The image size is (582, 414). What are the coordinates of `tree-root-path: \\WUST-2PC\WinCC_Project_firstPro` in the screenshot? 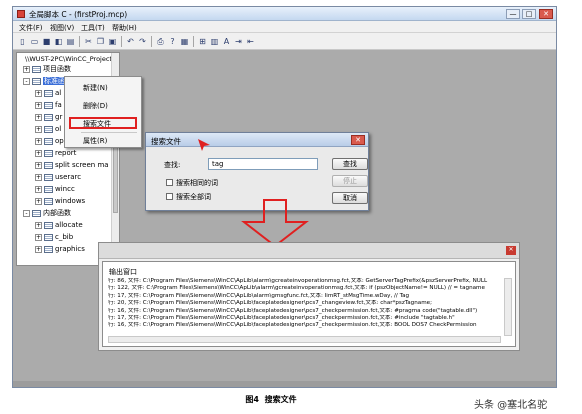 It's located at (72, 59).